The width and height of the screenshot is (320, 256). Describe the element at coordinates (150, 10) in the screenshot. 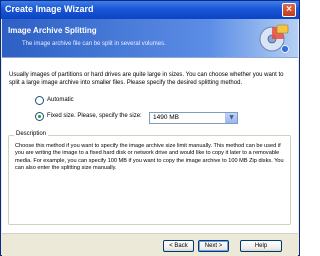

I see `title-bar: Create Image Wizard ×` at that location.